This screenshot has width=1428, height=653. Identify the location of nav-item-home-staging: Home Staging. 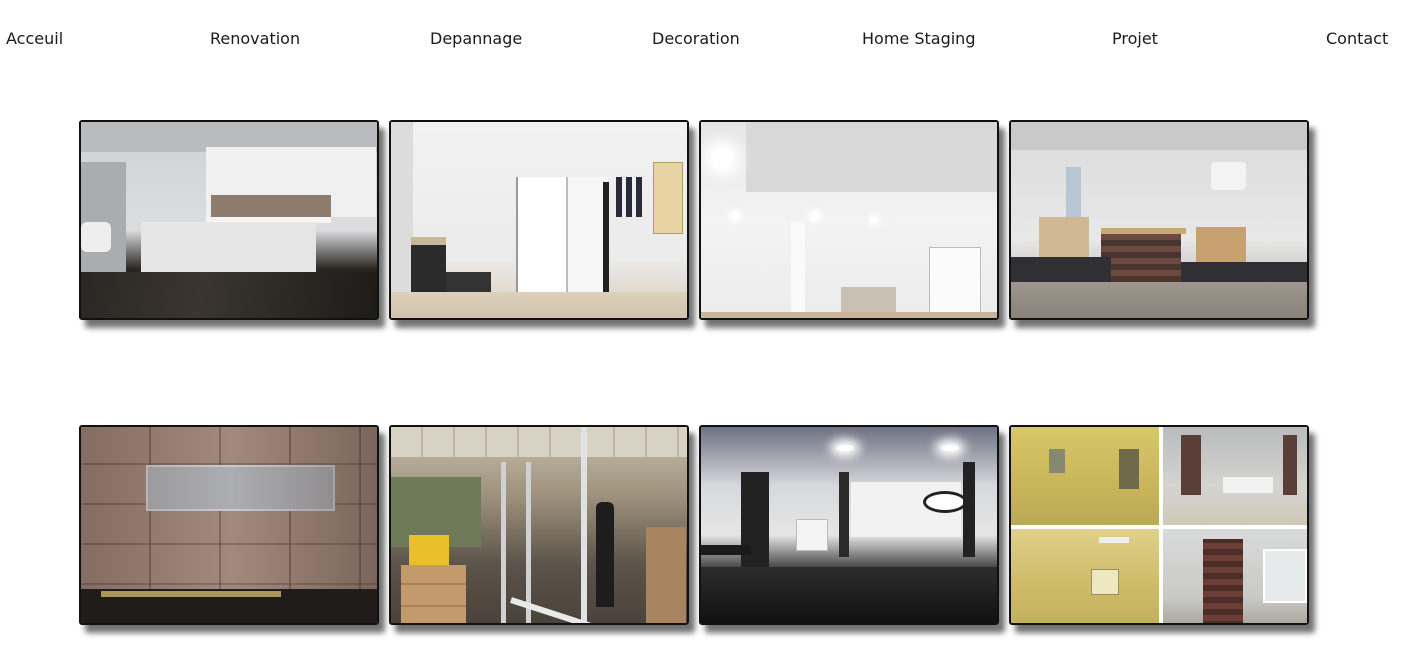
(918, 39).